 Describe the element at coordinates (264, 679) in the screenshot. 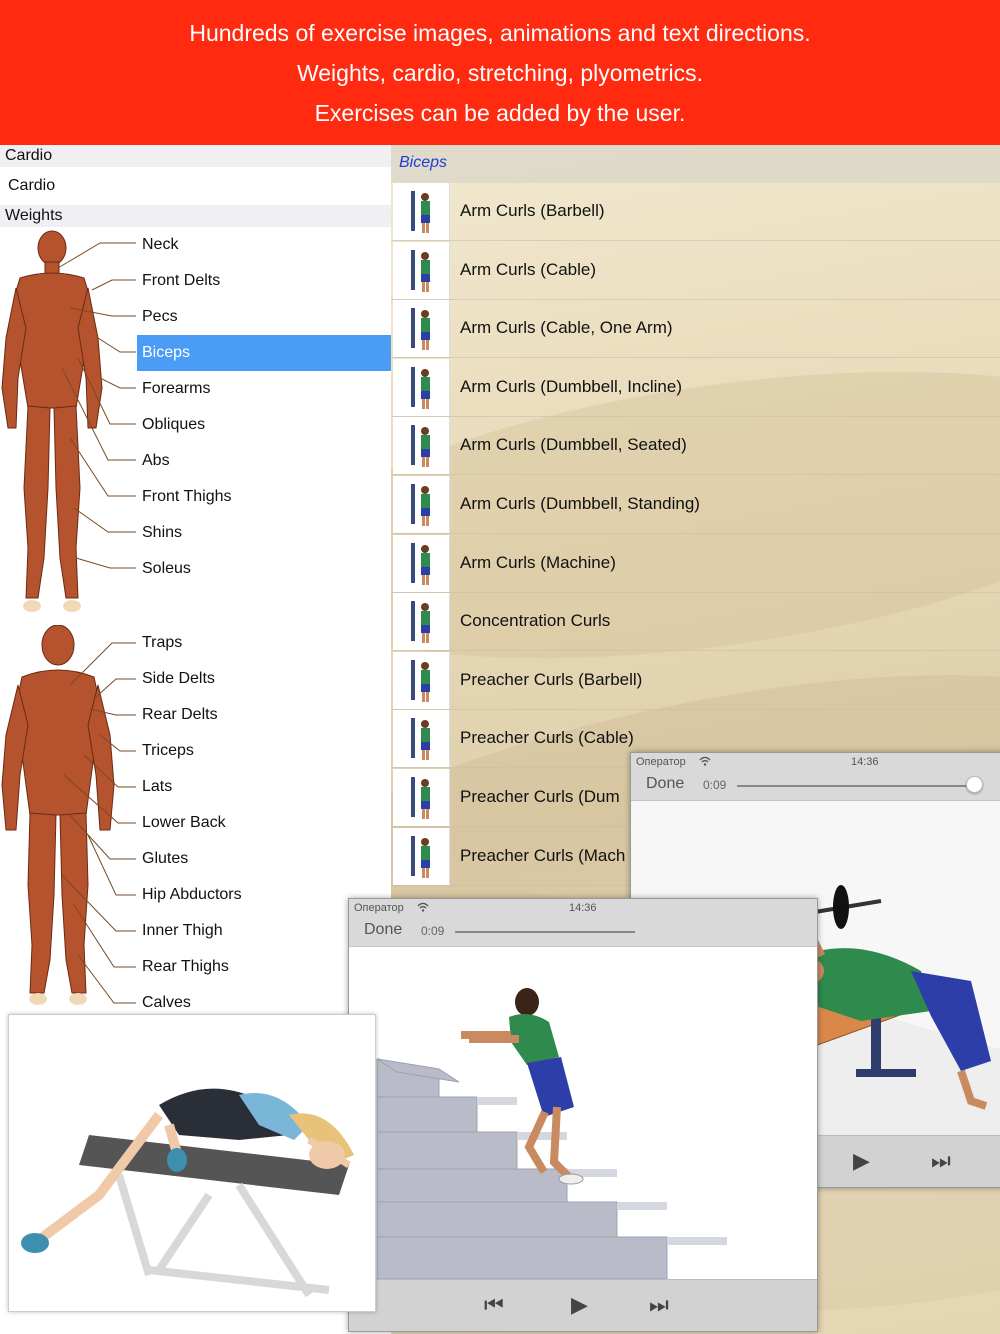

I see `muscle-item-side-delts: Side Delts` at that location.